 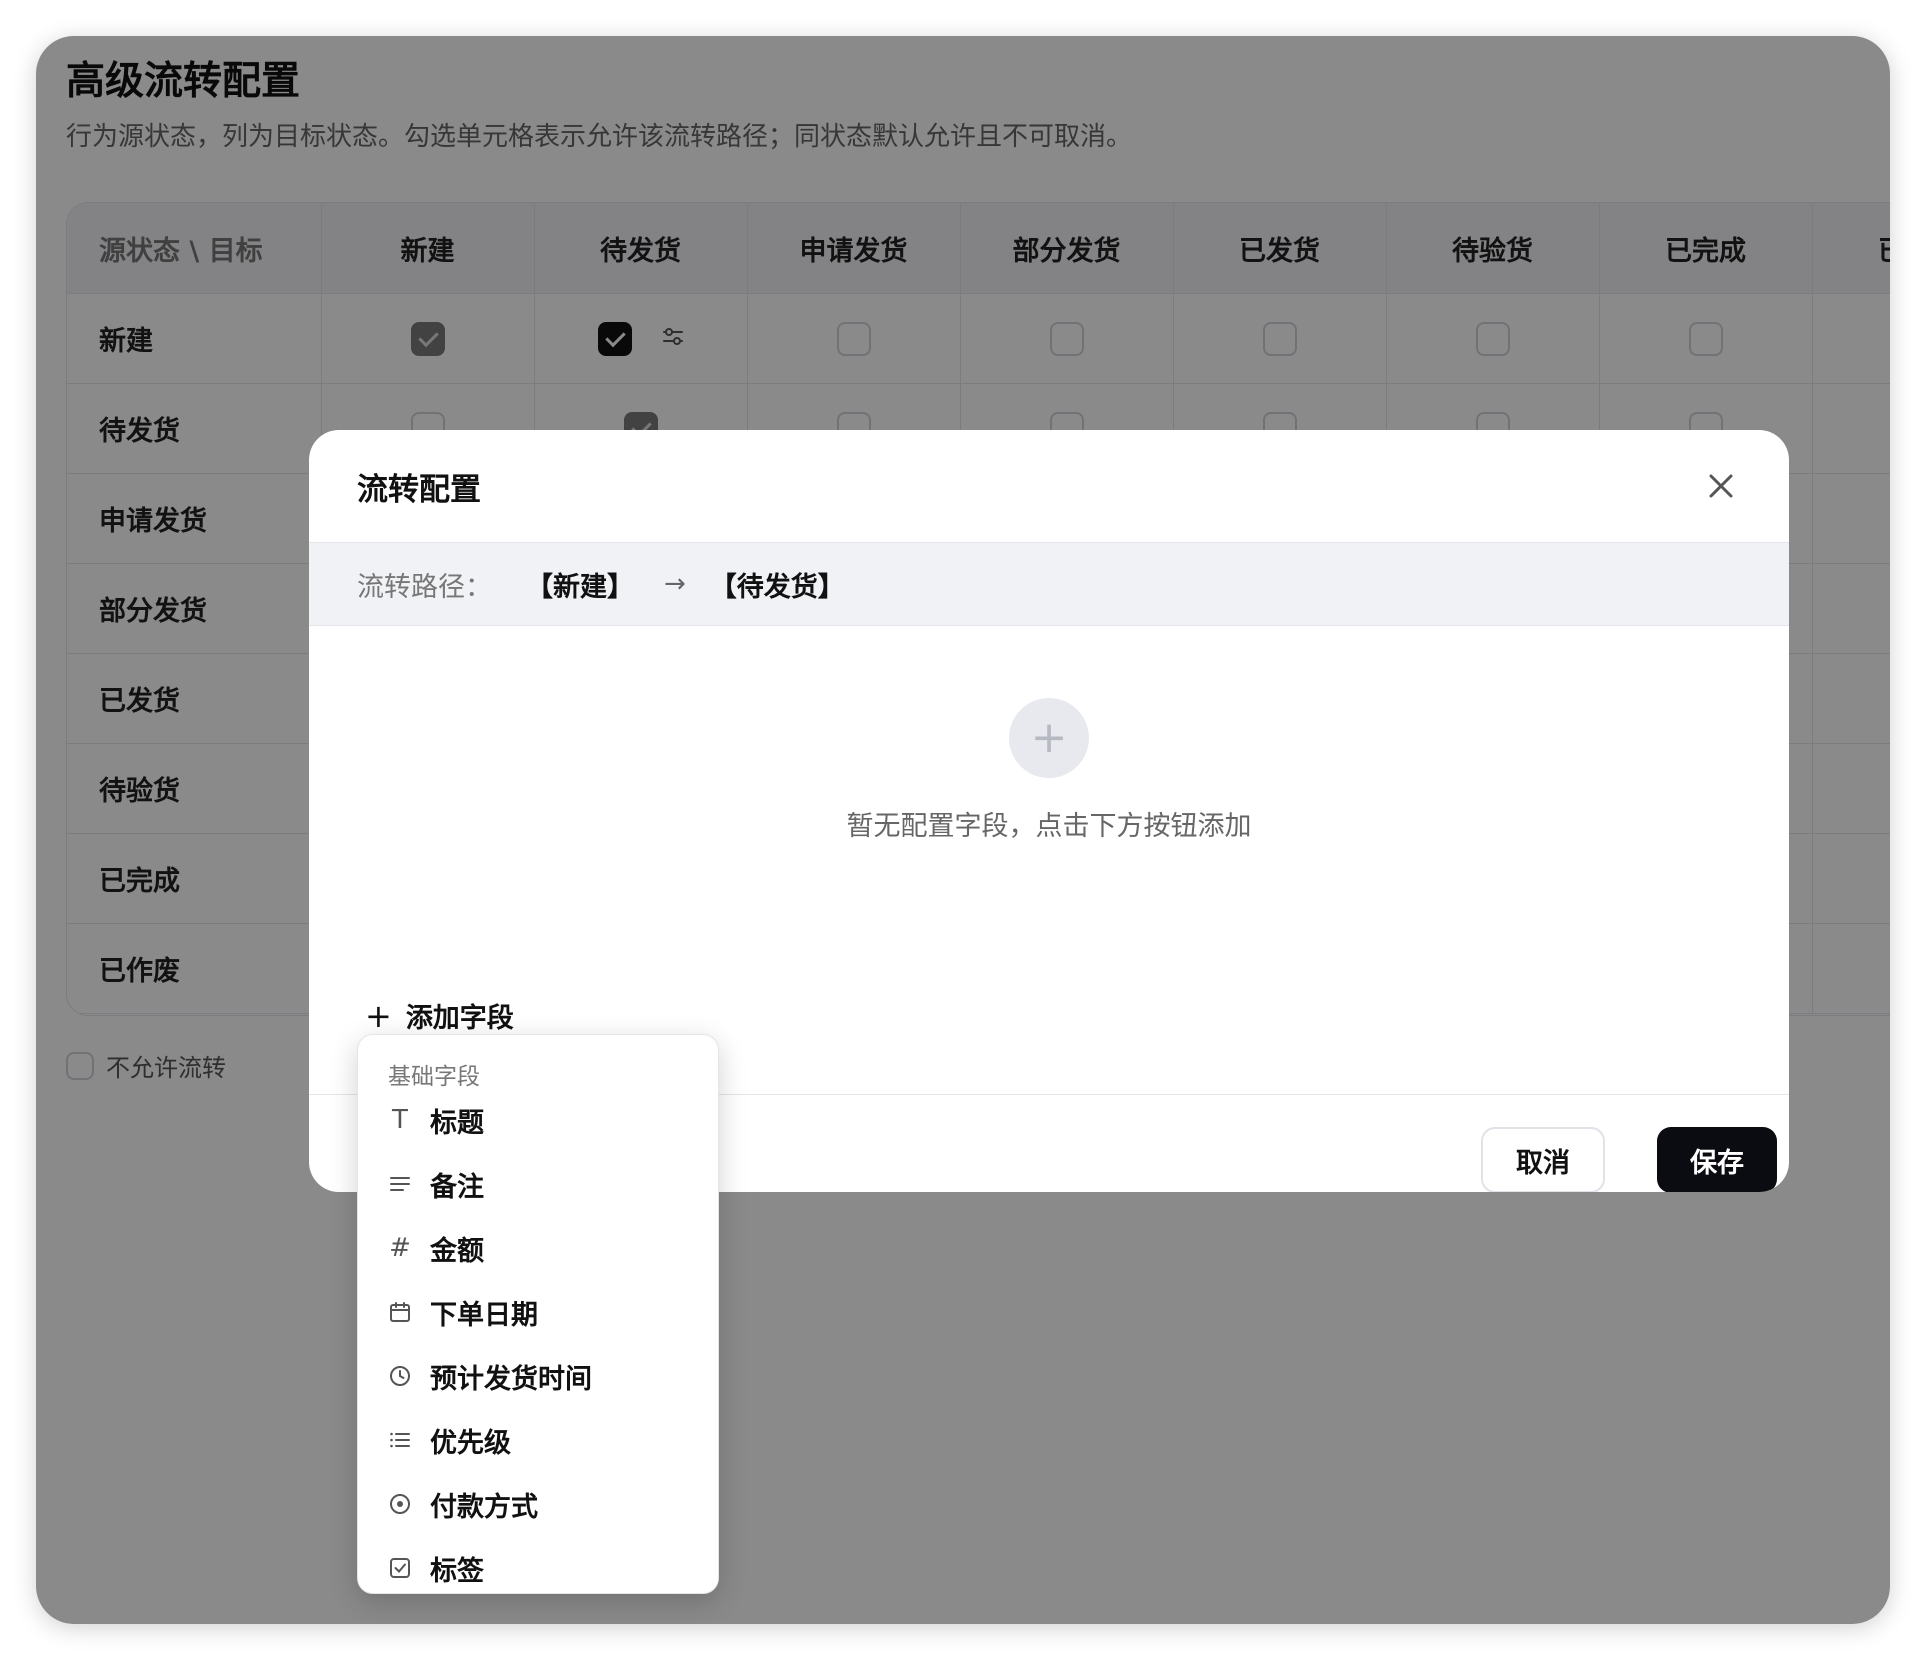 I want to click on dropdown-item-priority: 优先级, so click(x=448, y=1440).